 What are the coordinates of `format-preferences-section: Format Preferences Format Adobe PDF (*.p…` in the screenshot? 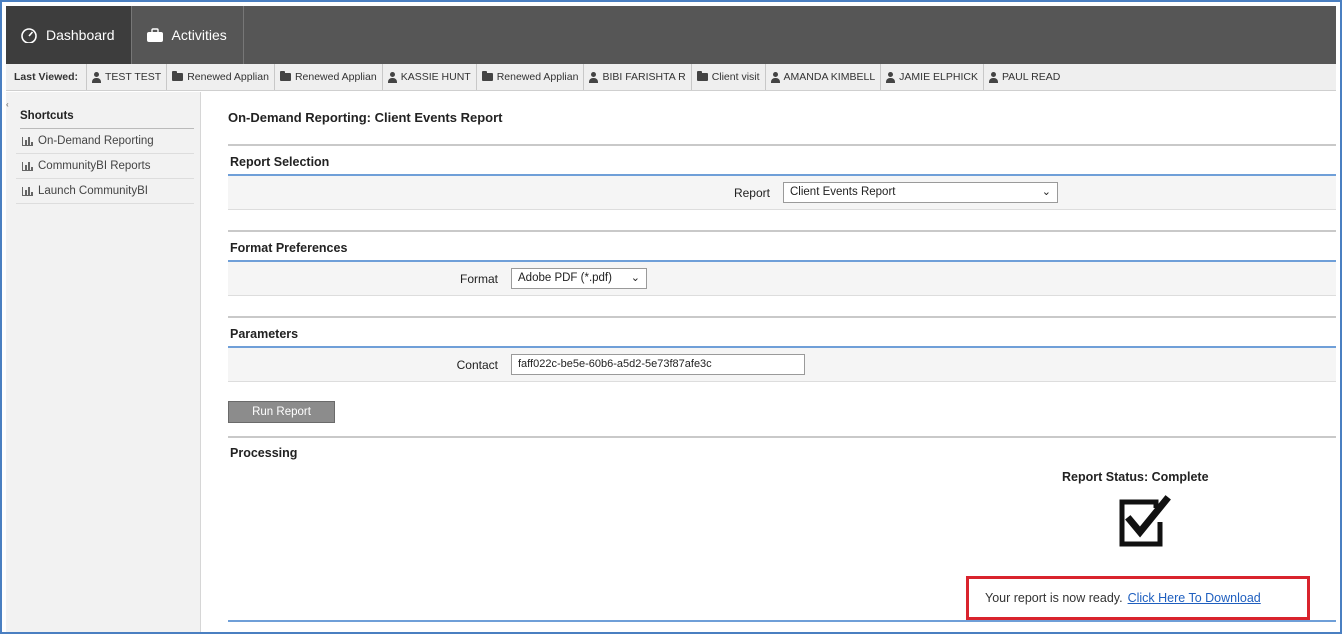 It's located at (782, 263).